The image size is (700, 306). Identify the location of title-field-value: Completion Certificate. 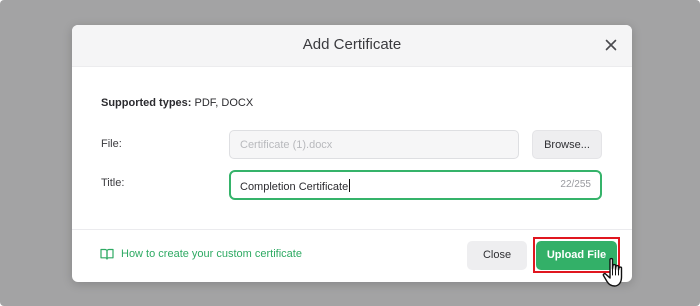
(294, 187).